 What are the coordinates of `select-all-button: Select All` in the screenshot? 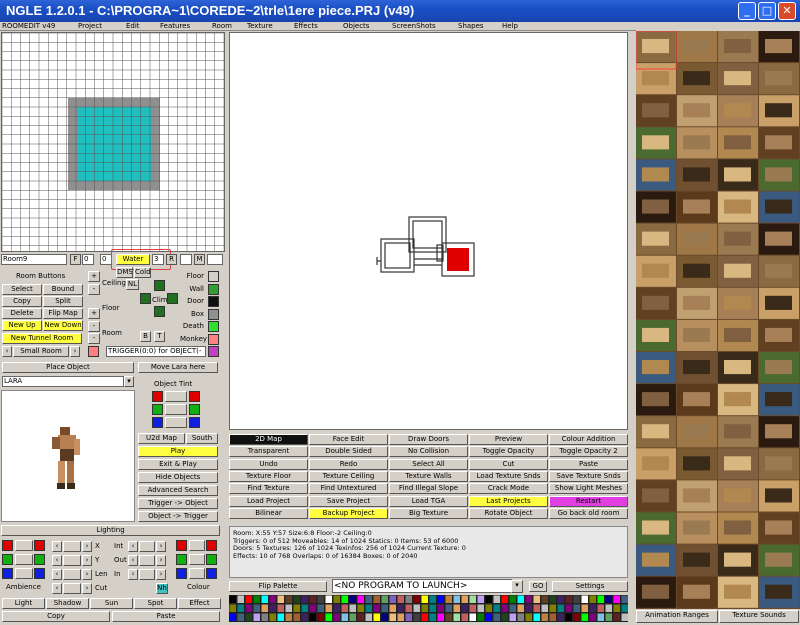 It's located at (428, 464).